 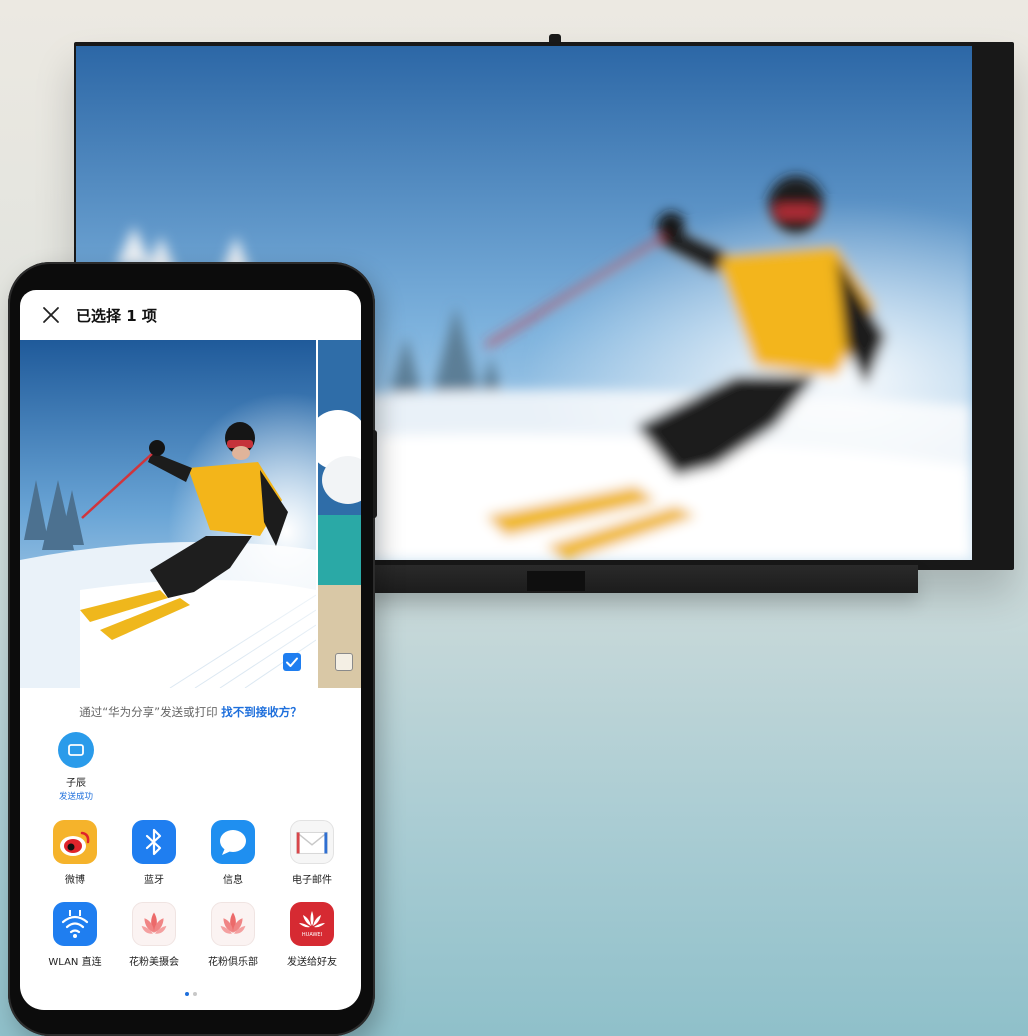 I want to click on huafen-club-icon, so click(x=233, y=924).